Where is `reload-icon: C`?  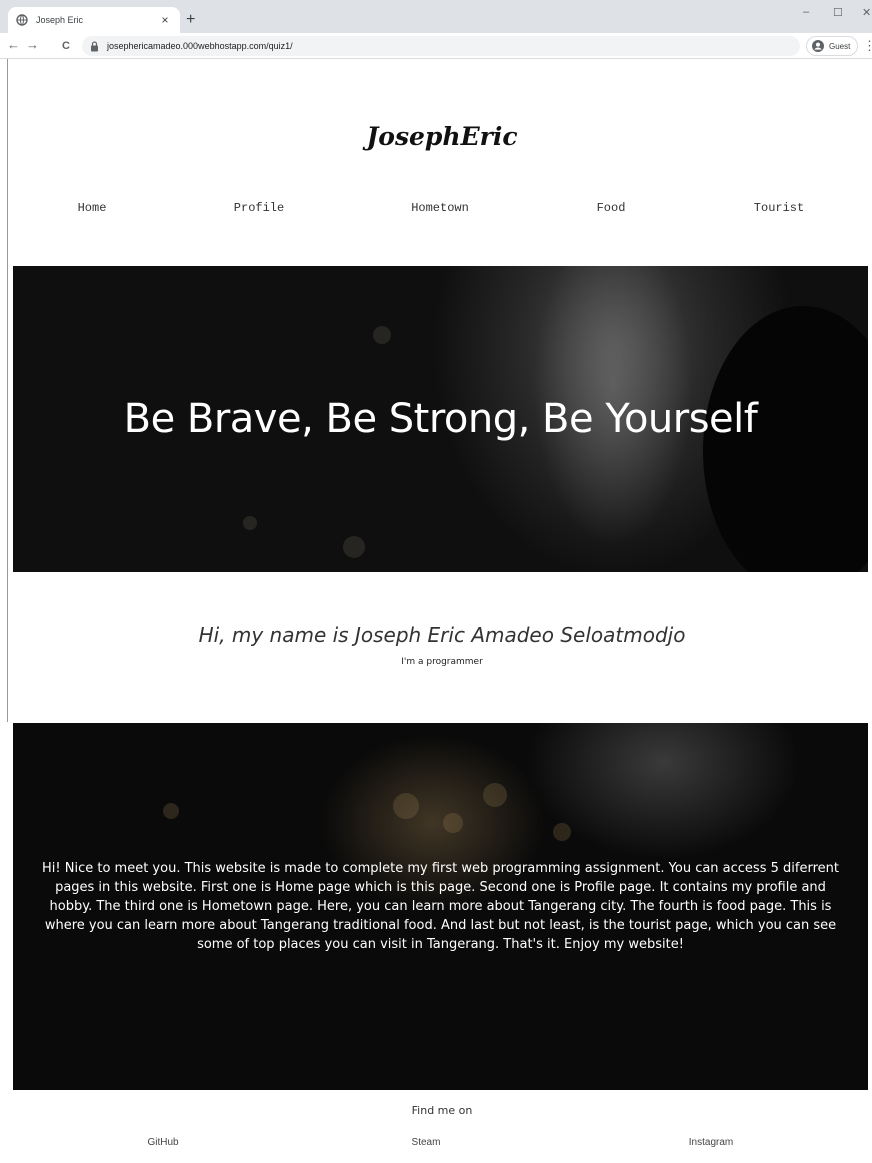 reload-icon: C is located at coordinates (66, 46).